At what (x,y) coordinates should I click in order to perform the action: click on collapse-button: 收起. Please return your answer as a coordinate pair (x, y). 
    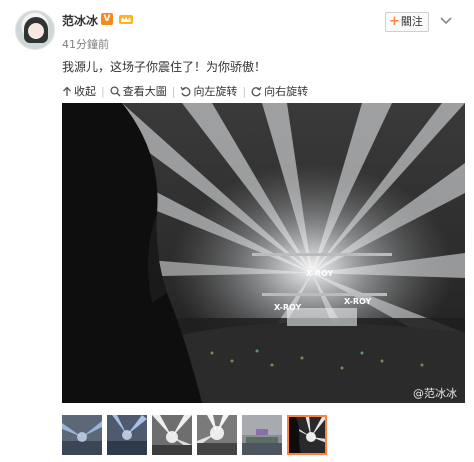
    Looking at the image, I should click on (79, 91).